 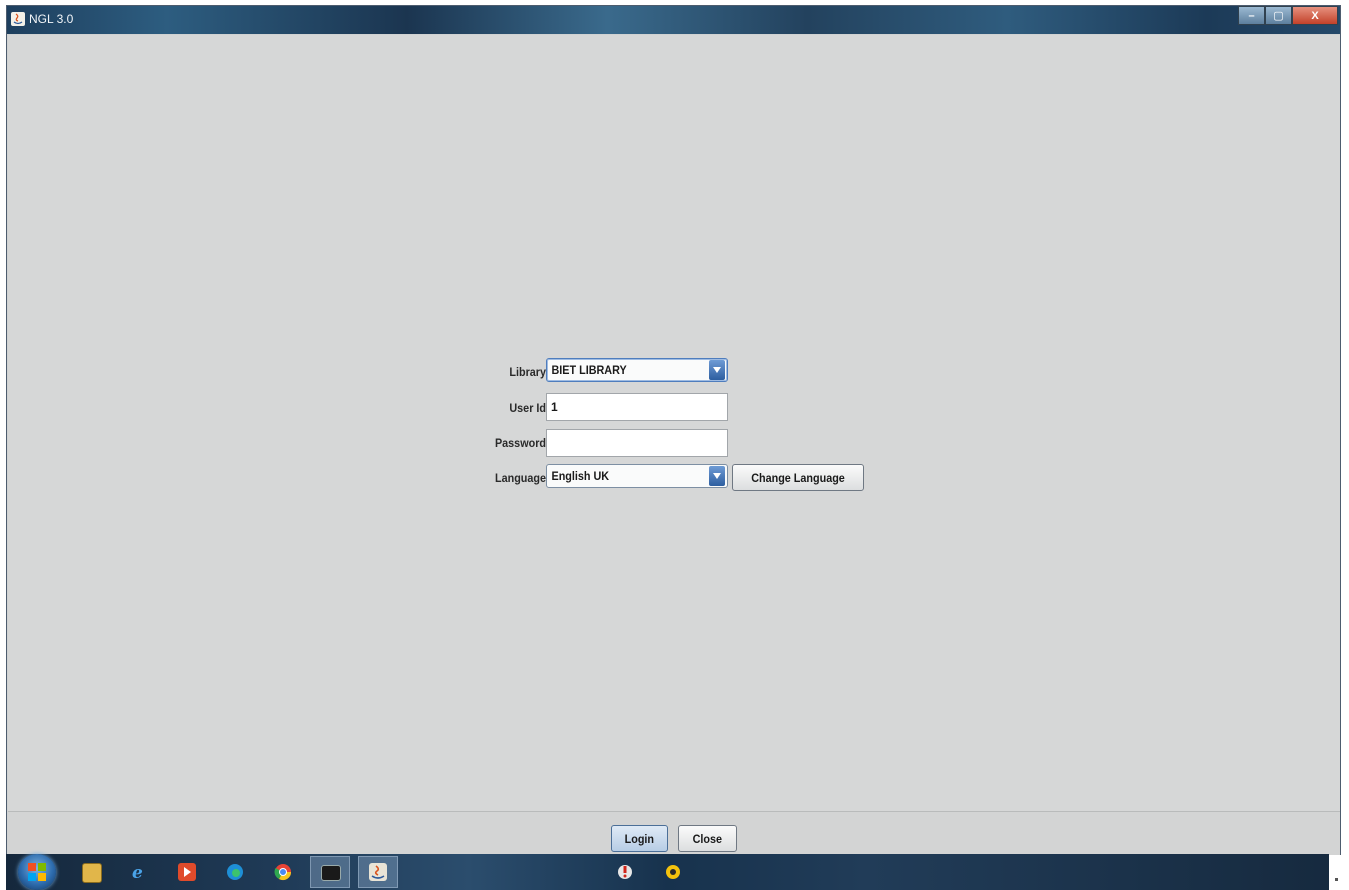 I want to click on java-app-icon, so click(x=18, y=19).